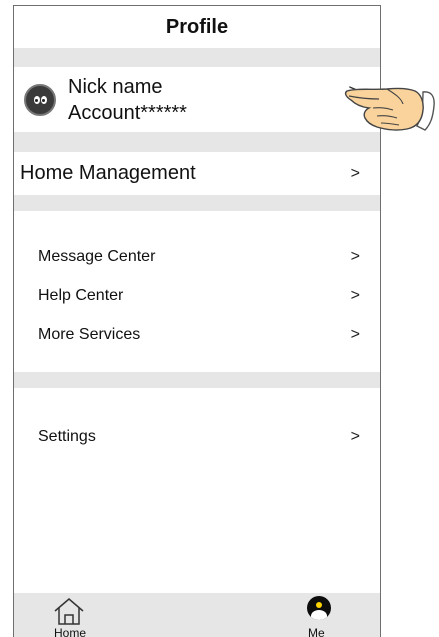 The width and height of the screenshot is (439, 637). What do you see at coordinates (67, 436) in the screenshot?
I see `settings-label: Settings` at bounding box center [67, 436].